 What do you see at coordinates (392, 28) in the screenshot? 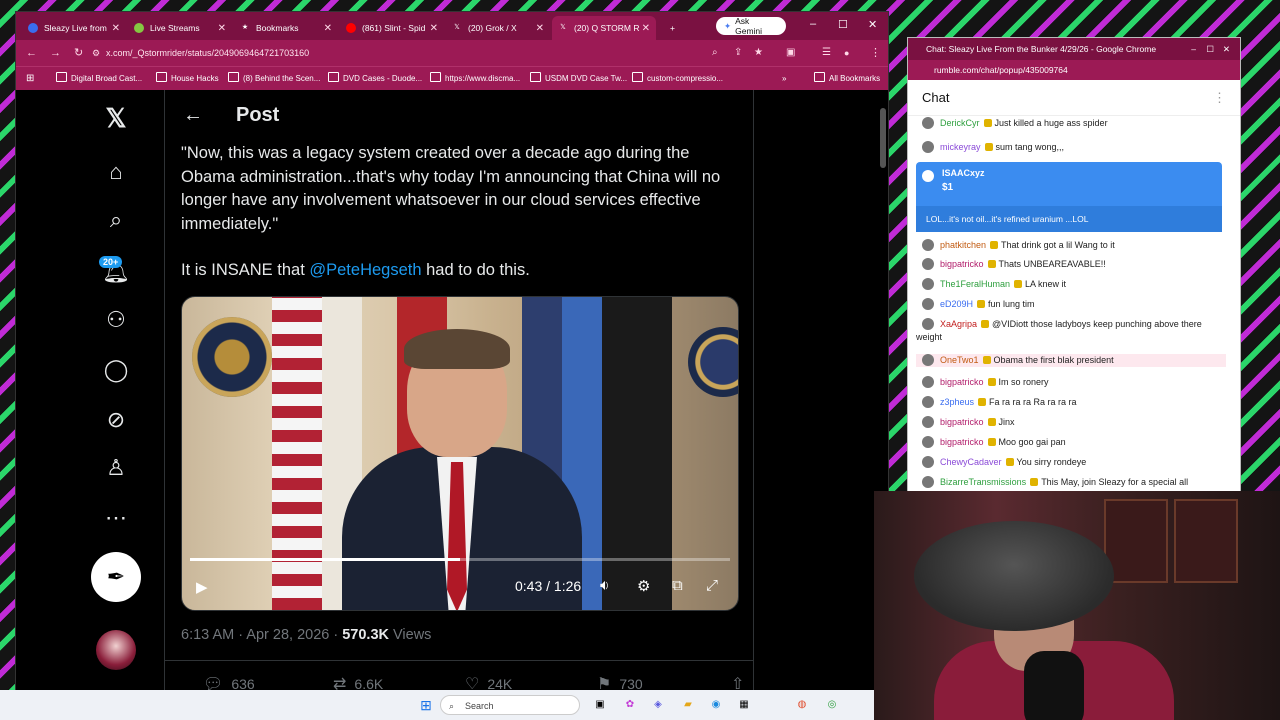
I see `tab-4: (861) Slint - Spid ✕` at bounding box center [392, 28].